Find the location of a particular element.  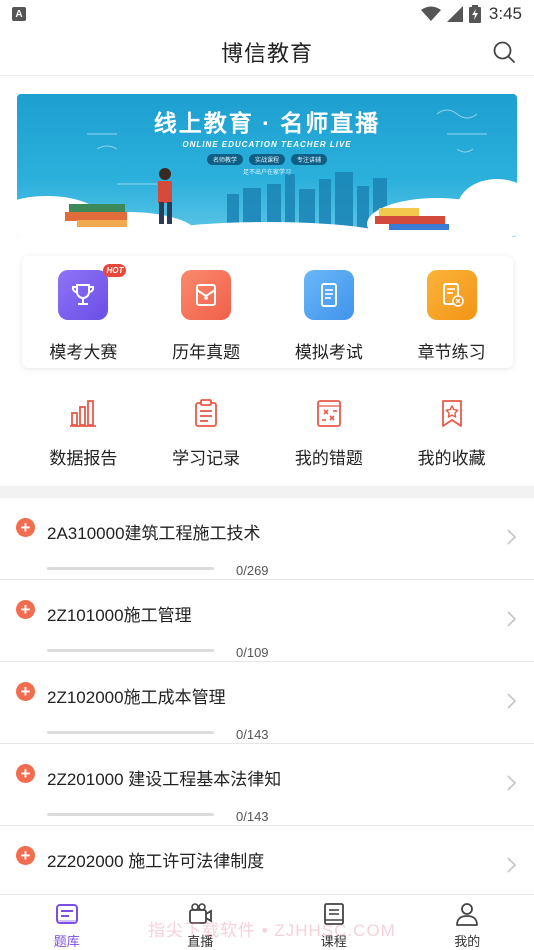

document-x-icon is located at coordinates (451, 295).